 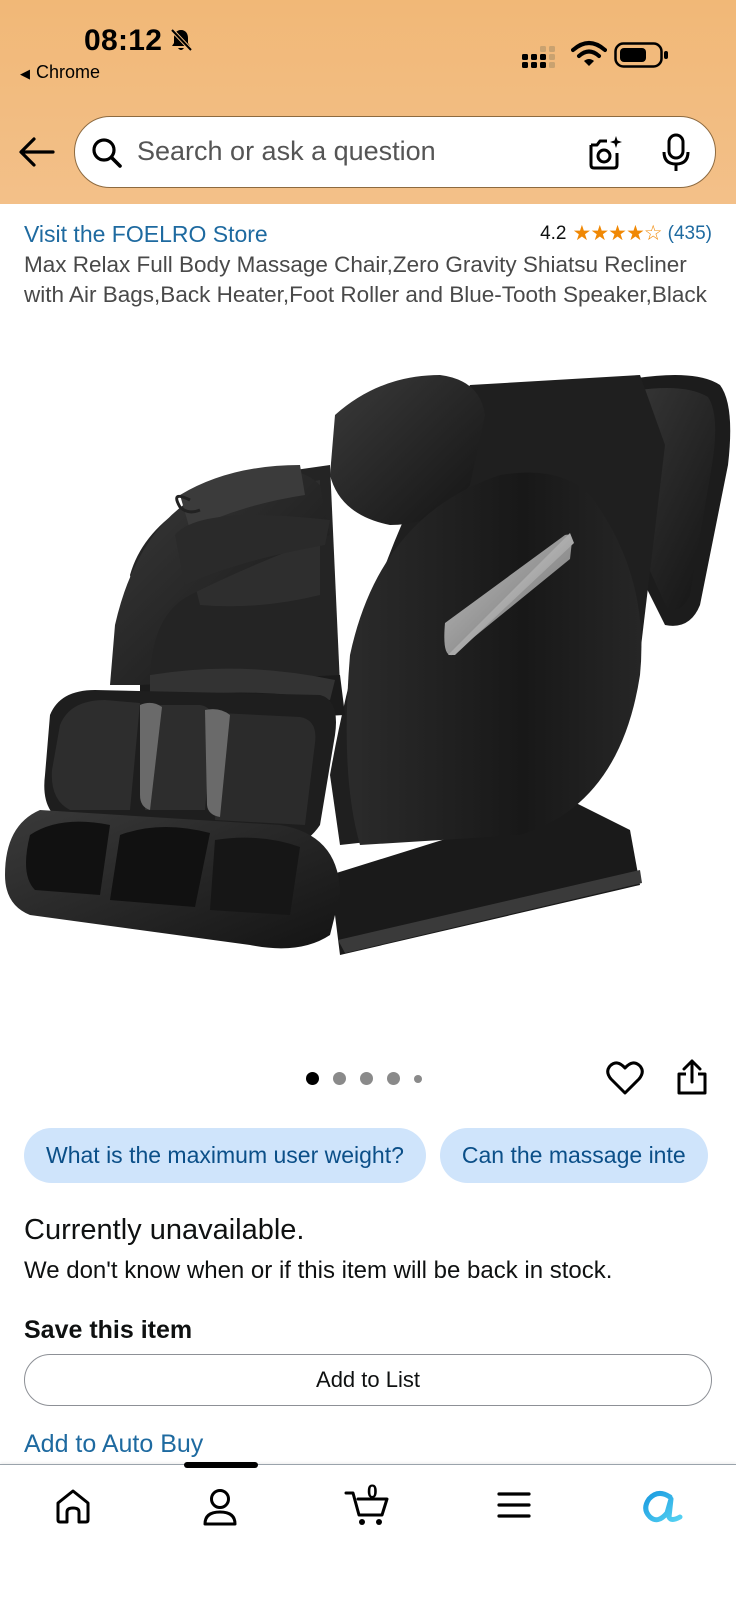 What do you see at coordinates (625, 1078) in the screenshot?
I see `heart-icon` at bounding box center [625, 1078].